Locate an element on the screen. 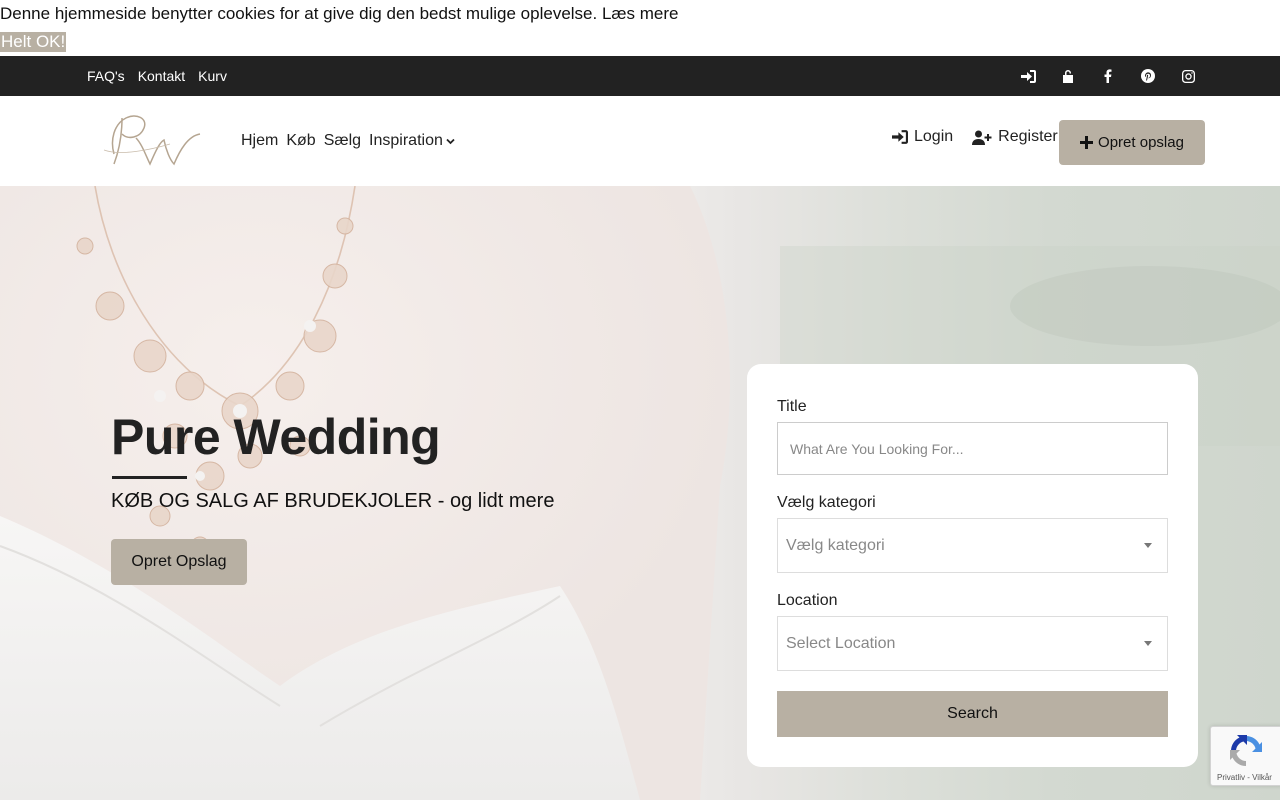 The image size is (1280, 800). menu-item-inspiration: Inspiration is located at coordinates (412, 141).